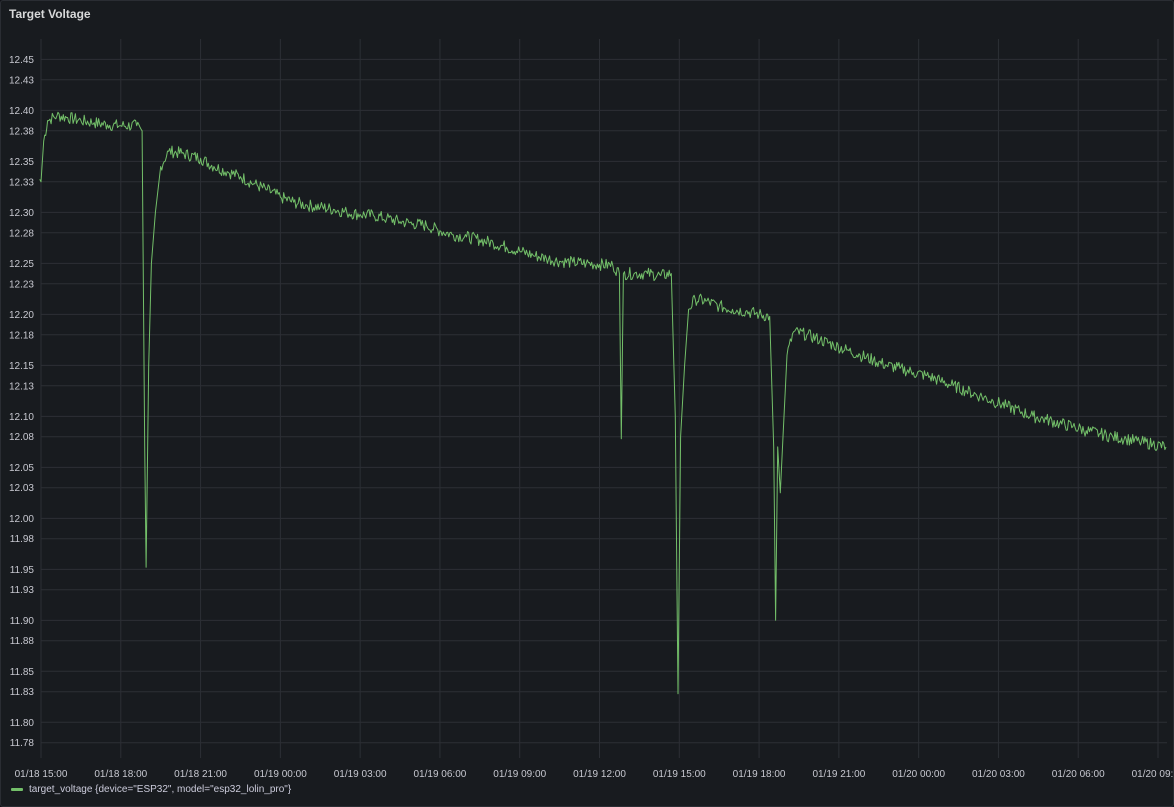 The width and height of the screenshot is (1174, 807). Describe the element at coordinates (679, 774) in the screenshot. I see `x-tick-label: 01/19 15:00` at that location.